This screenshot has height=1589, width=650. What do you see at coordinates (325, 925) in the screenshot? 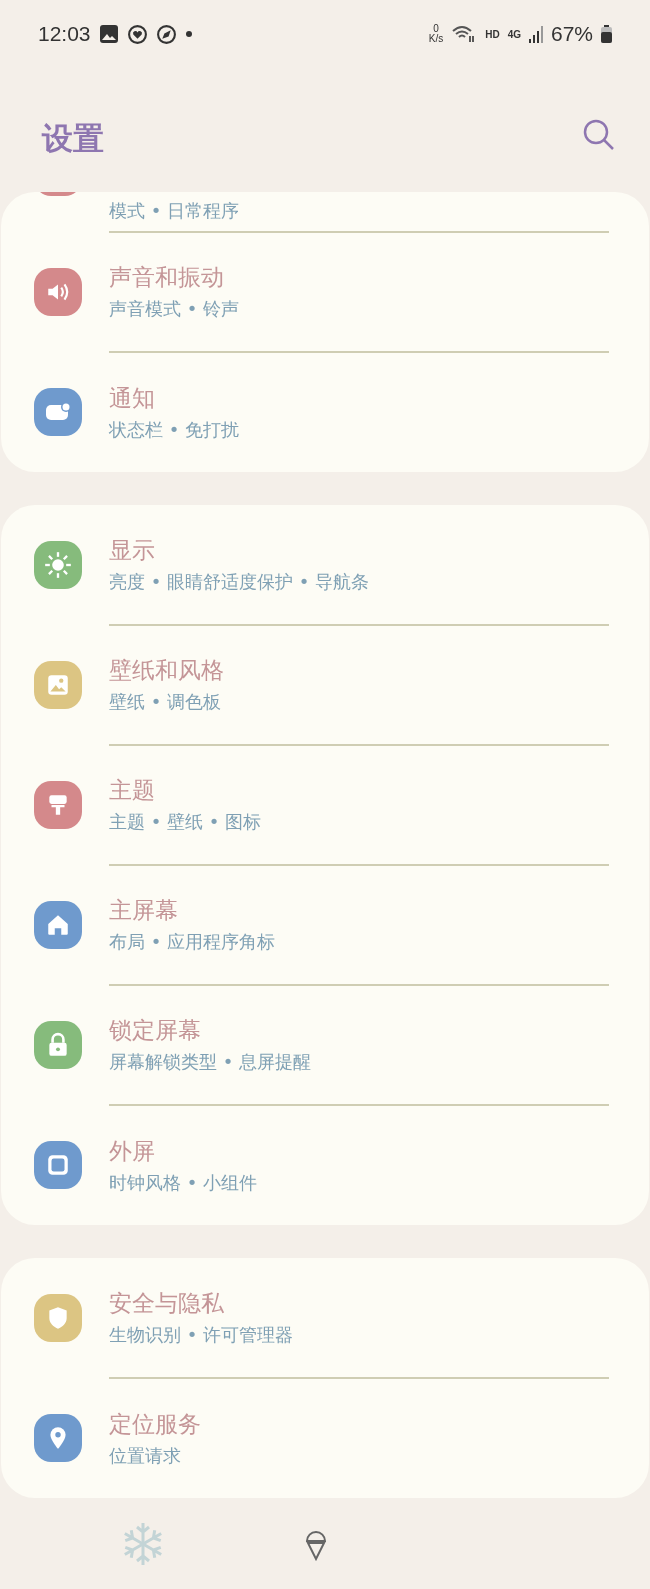
I see `settings-item: 主屏幕 布局 • 应用程序角标` at bounding box center [325, 925].